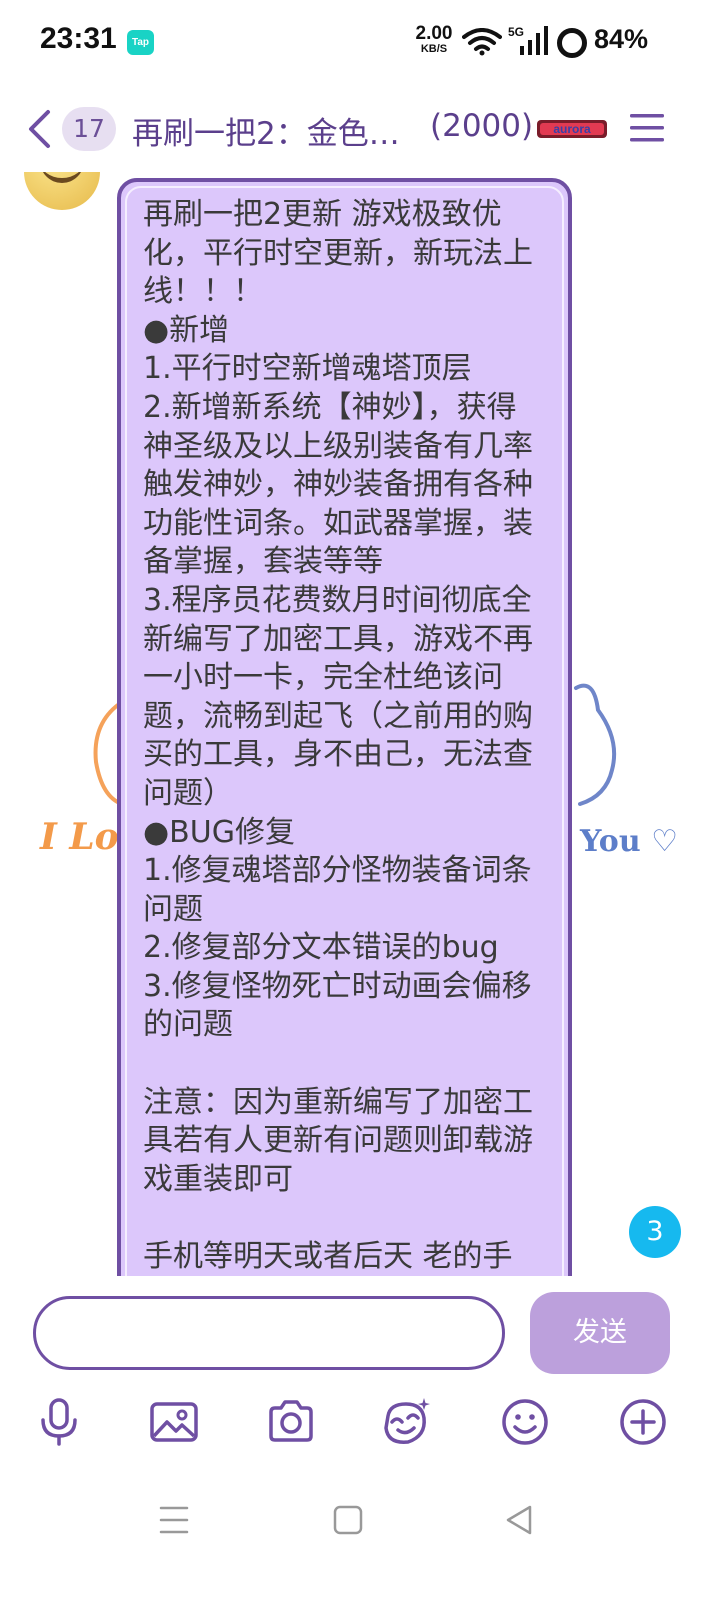 This screenshot has width=720, height=1610. Describe the element at coordinates (482, 126) in the screenshot. I see `member-count: (2000)` at that location.